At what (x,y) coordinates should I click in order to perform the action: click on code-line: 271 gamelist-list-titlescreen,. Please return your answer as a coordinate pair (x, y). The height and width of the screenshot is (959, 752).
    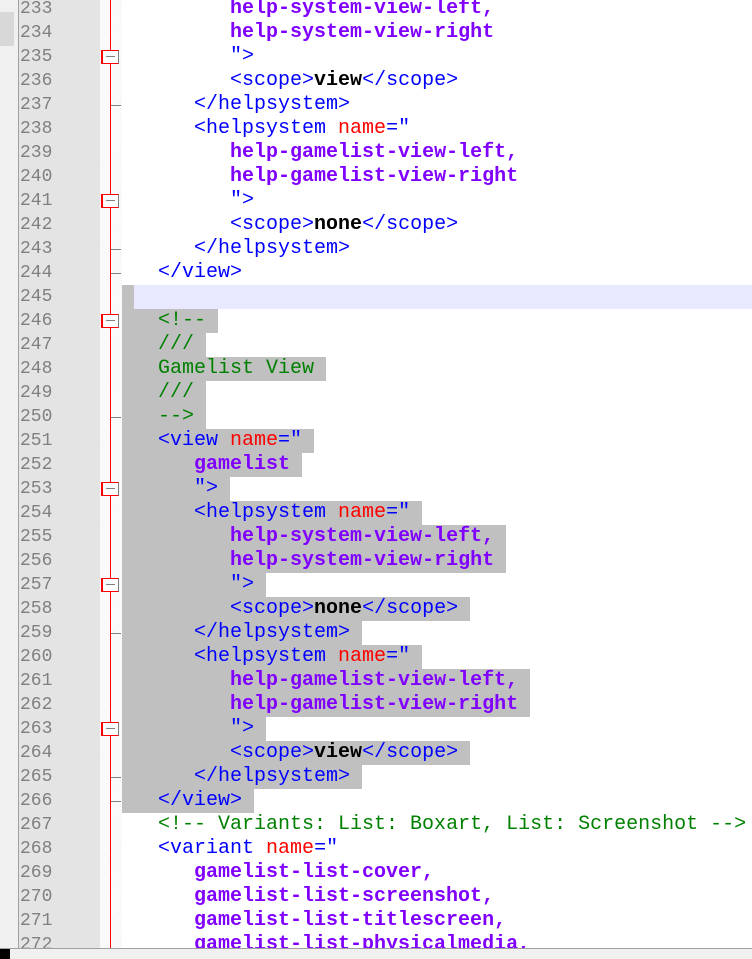
    Looking at the image, I should click on (376, 921).